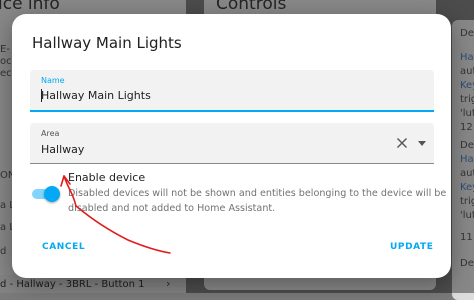 The width and height of the screenshot is (474, 300). What do you see at coordinates (53, 80) in the screenshot?
I see `name-field-label: Name` at bounding box center [53, 80].